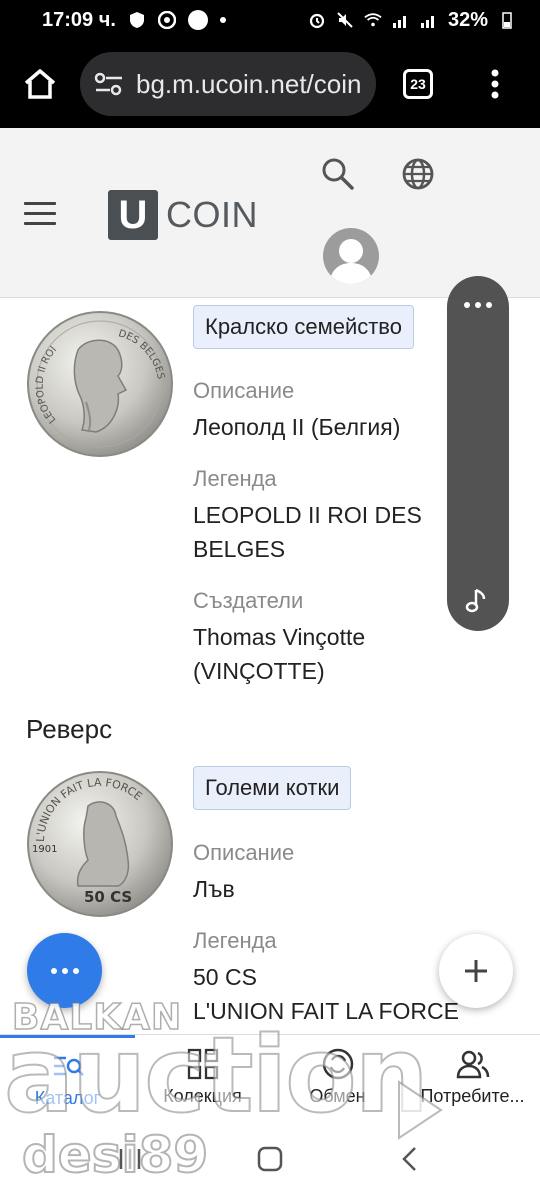  Describe the element at coordinates (351, 256) in the screenshot. I see `avatar` at that location.